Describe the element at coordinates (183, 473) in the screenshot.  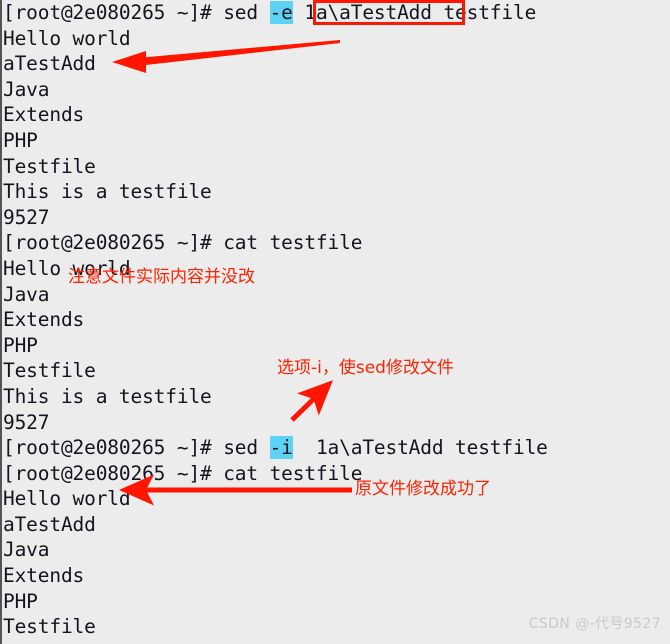
I see `terminal-line-command-cat-2: [root@2e080265 ~]# cat testfile` at that location.